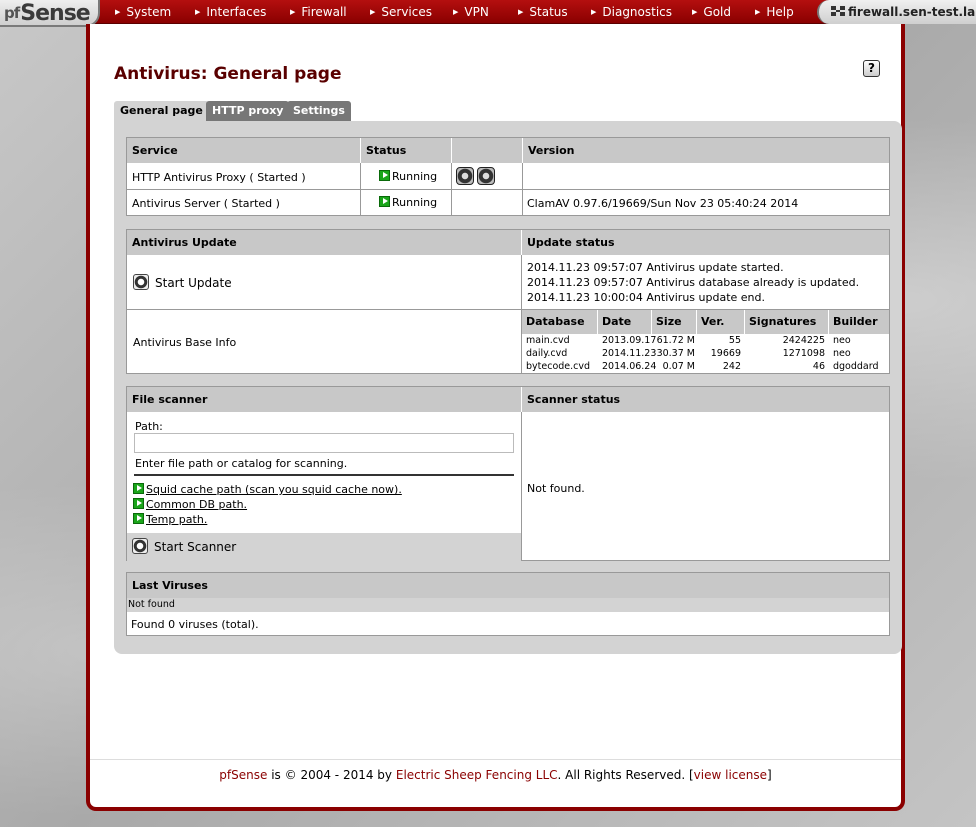 The image size is (976, 827). What do you see at coordinates (725, 353) in the screenshot?
I see `db-ver: 19669` at bounding box center [725, 353].